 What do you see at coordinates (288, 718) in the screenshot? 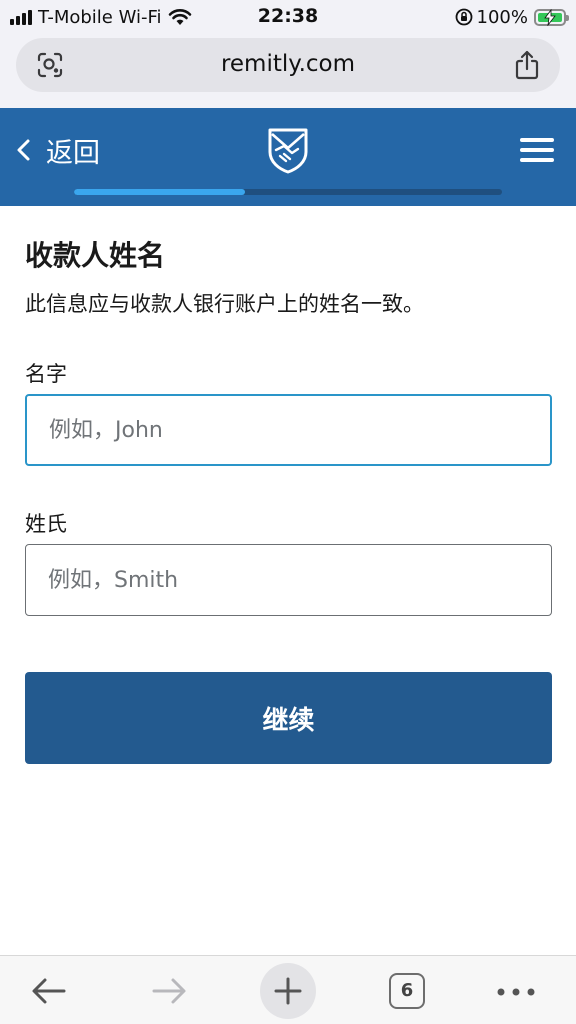
I see `continue-button: 继续` at bounding box center [288, 718].